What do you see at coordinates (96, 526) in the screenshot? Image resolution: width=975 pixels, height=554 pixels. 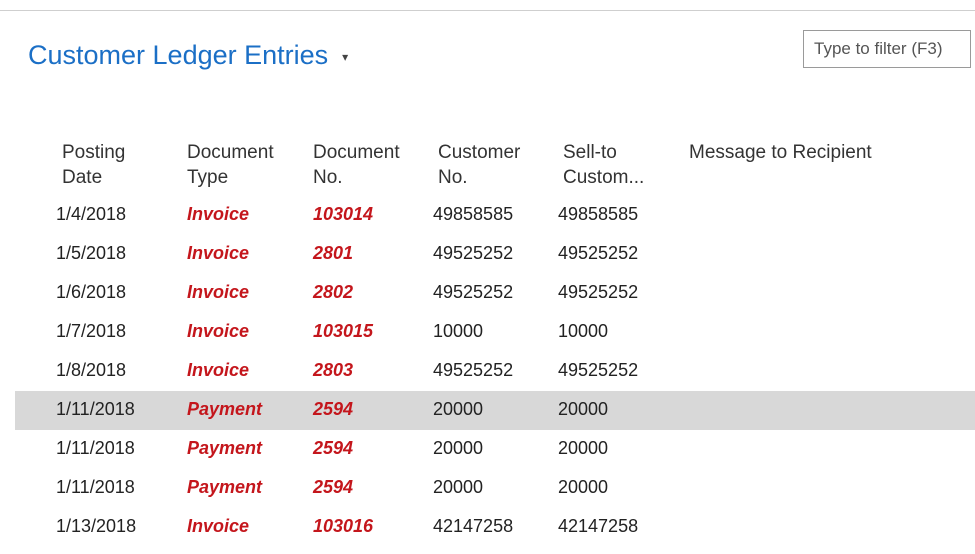 I see `posting-date-cell: 1/13/2018` at bounding box center [96, 526].